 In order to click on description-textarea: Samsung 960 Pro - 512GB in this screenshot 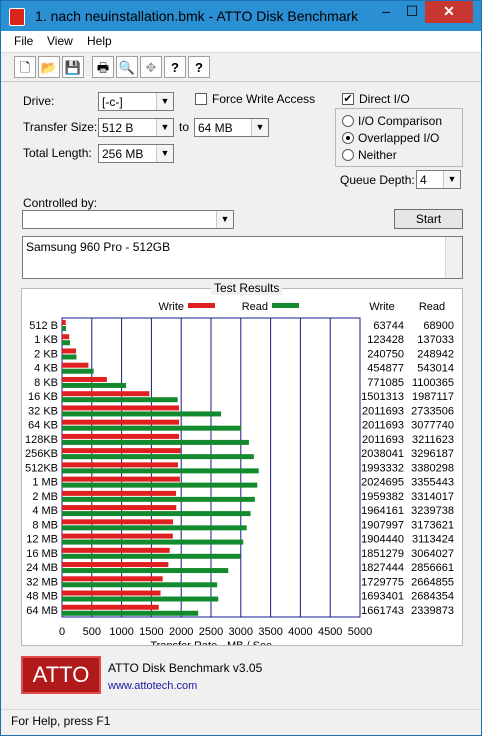, I will do `click(242, 257)`.